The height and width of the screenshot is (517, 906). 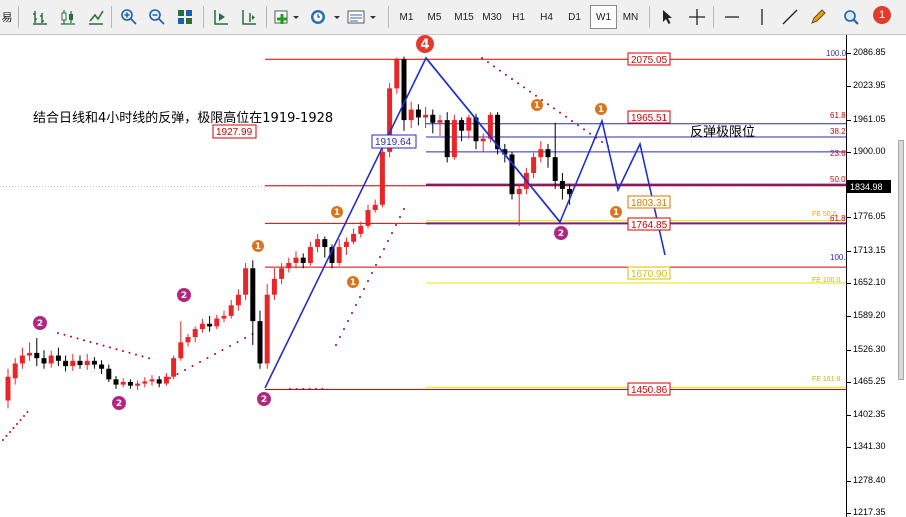 What do you see at coordinates (732, 17) in the screenshot?
I see `trendline-icon` at bounding box center [732, 17].